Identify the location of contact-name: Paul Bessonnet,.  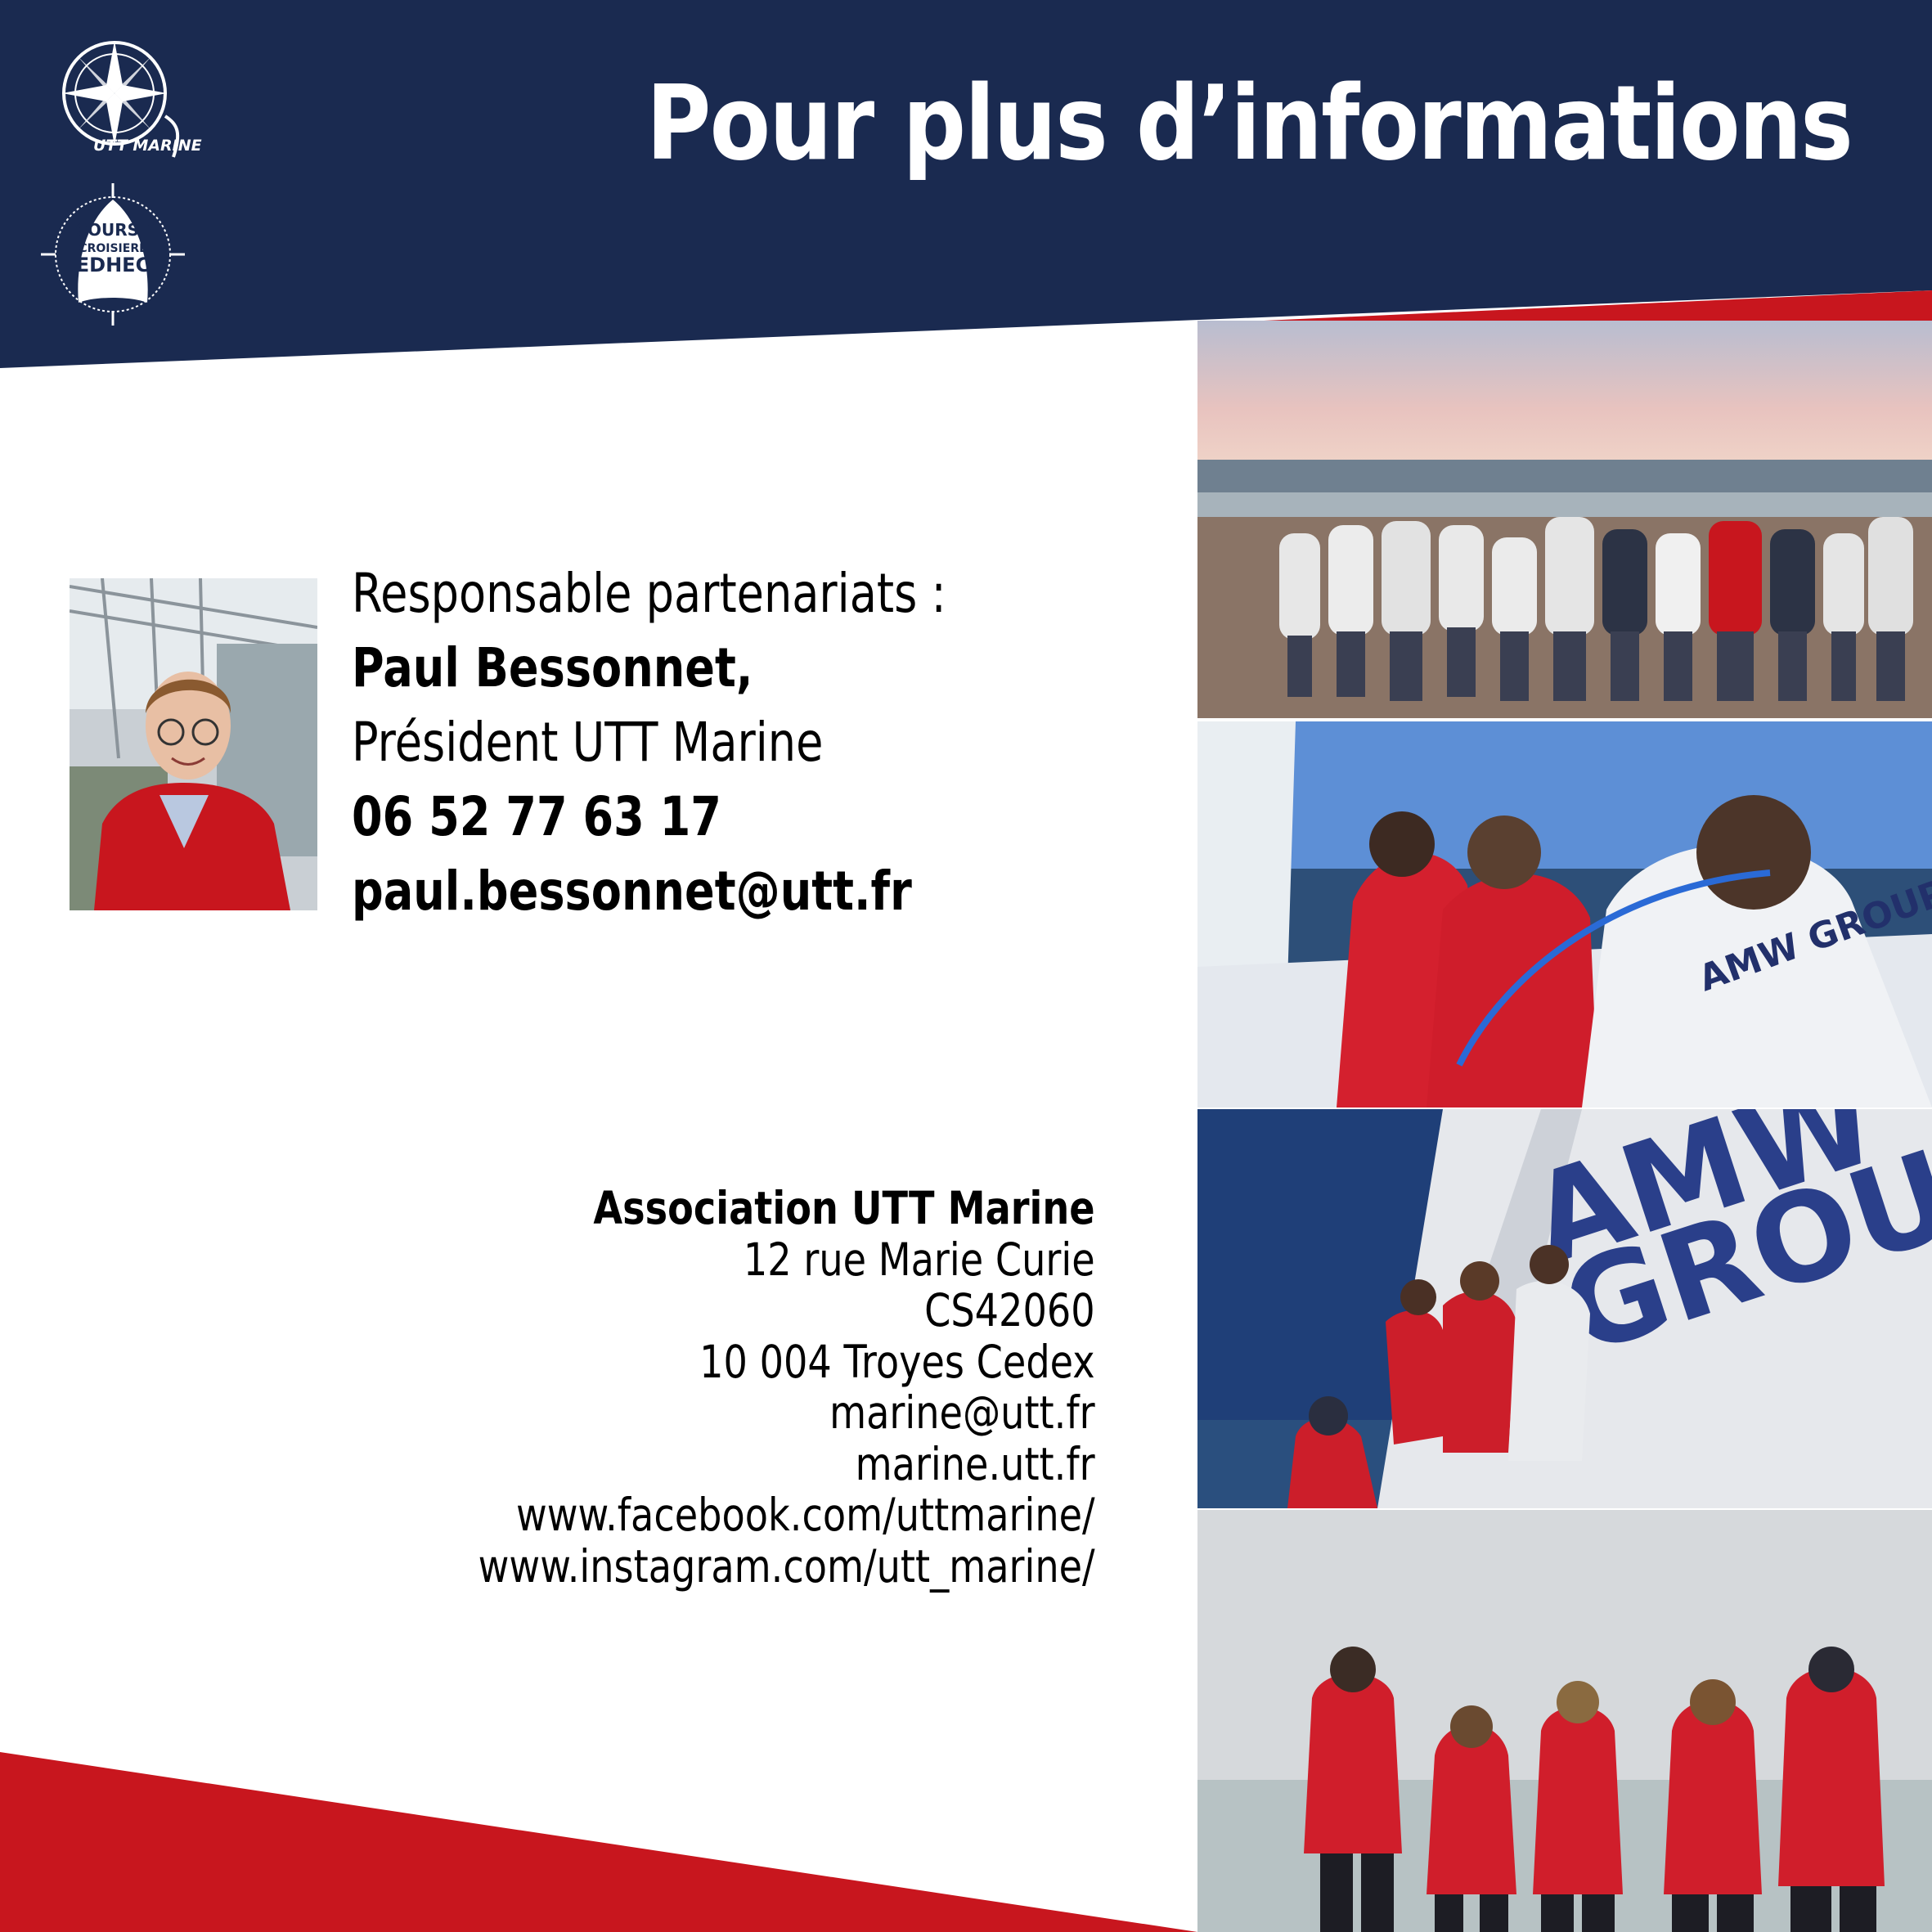
(552, 668).